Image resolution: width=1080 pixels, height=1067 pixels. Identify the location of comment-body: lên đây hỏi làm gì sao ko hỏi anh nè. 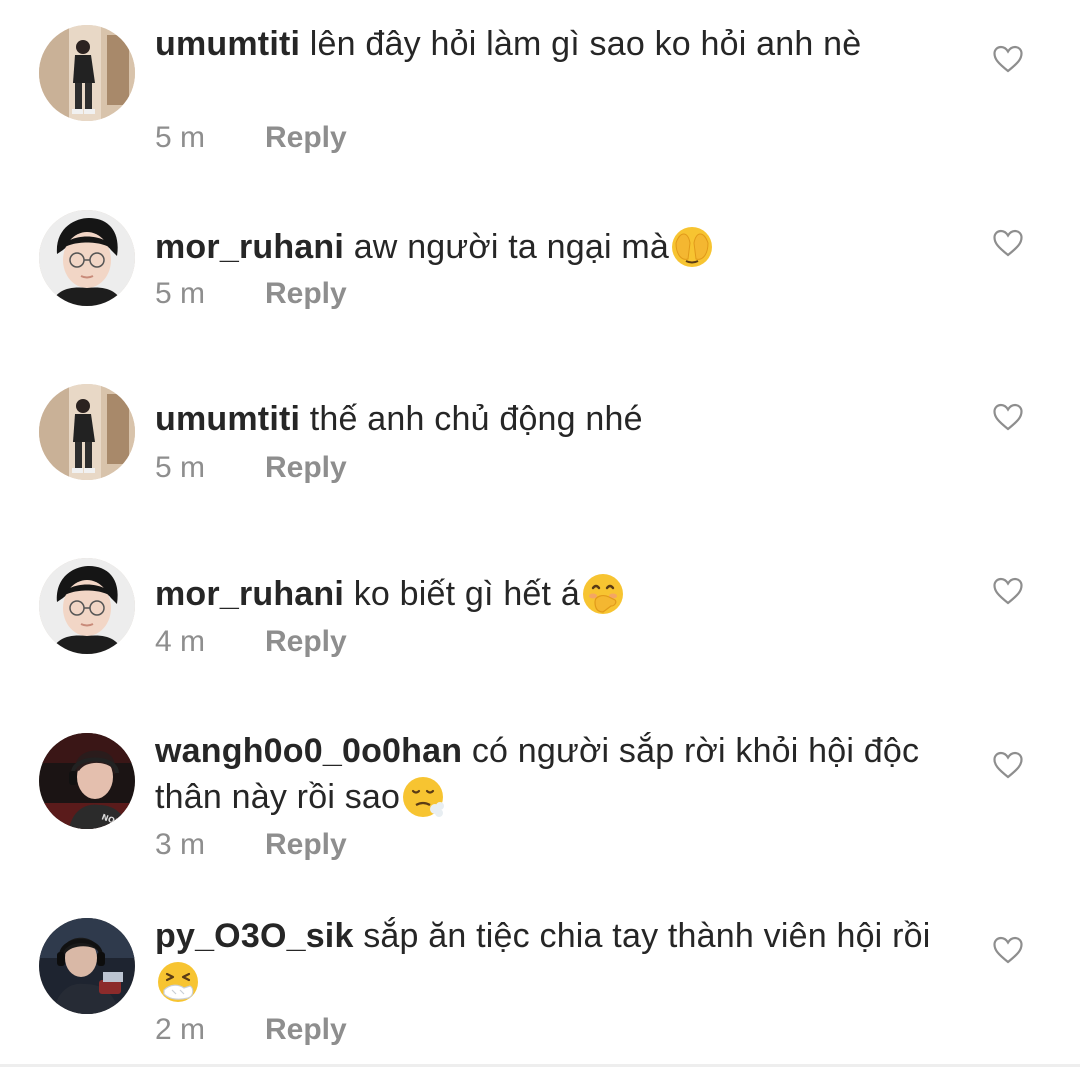
(581, 44).